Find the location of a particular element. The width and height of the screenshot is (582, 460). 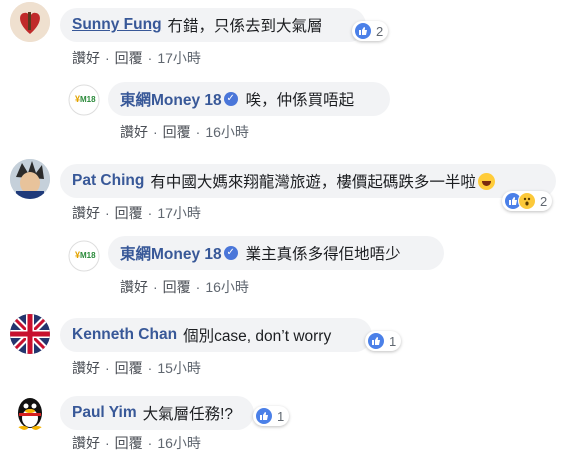

comment-bubble: Kenneth Chan 個別case, don’t worry is located at coordinates (216, 335).